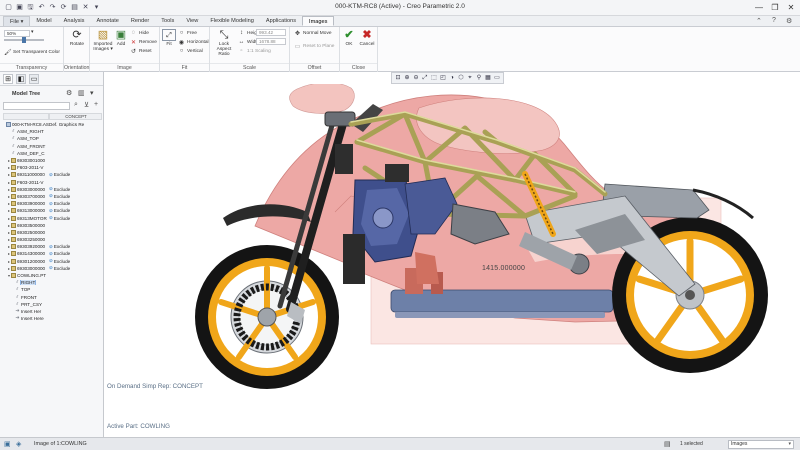 The height and width of the screenshot is (450, 800). I want to click on selection-filter-dropdown: Images ▾, so click(761, 444).